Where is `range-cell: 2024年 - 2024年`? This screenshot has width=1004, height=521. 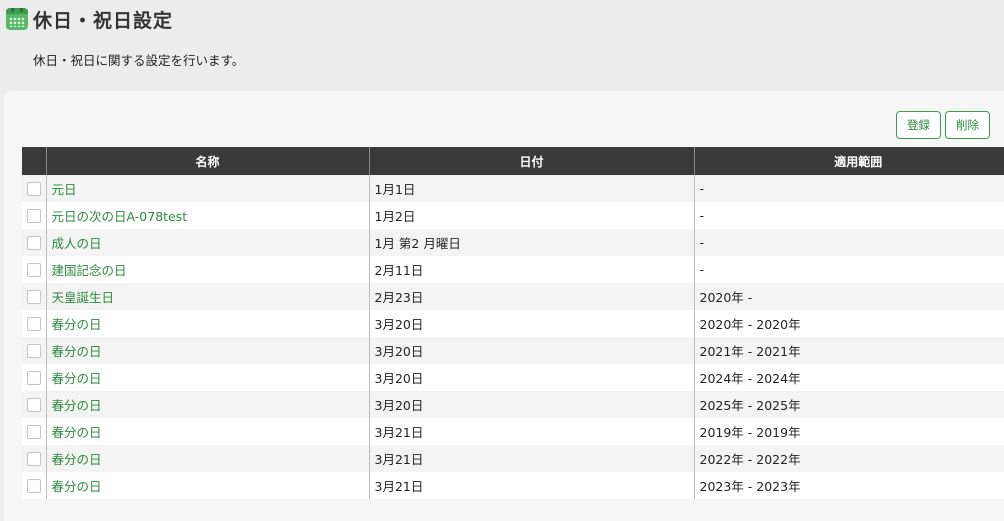
range-cell: 2024年 - 2024年 is located at coordinates (848, 377).